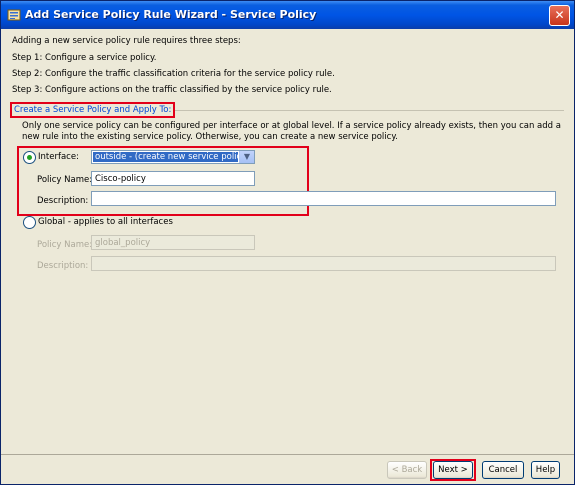 This screenshot has width=575, height=485. What do you see at coordinates (29, 222) in the screenshot?
I see `global-radio` at bounding box center [29, 222].